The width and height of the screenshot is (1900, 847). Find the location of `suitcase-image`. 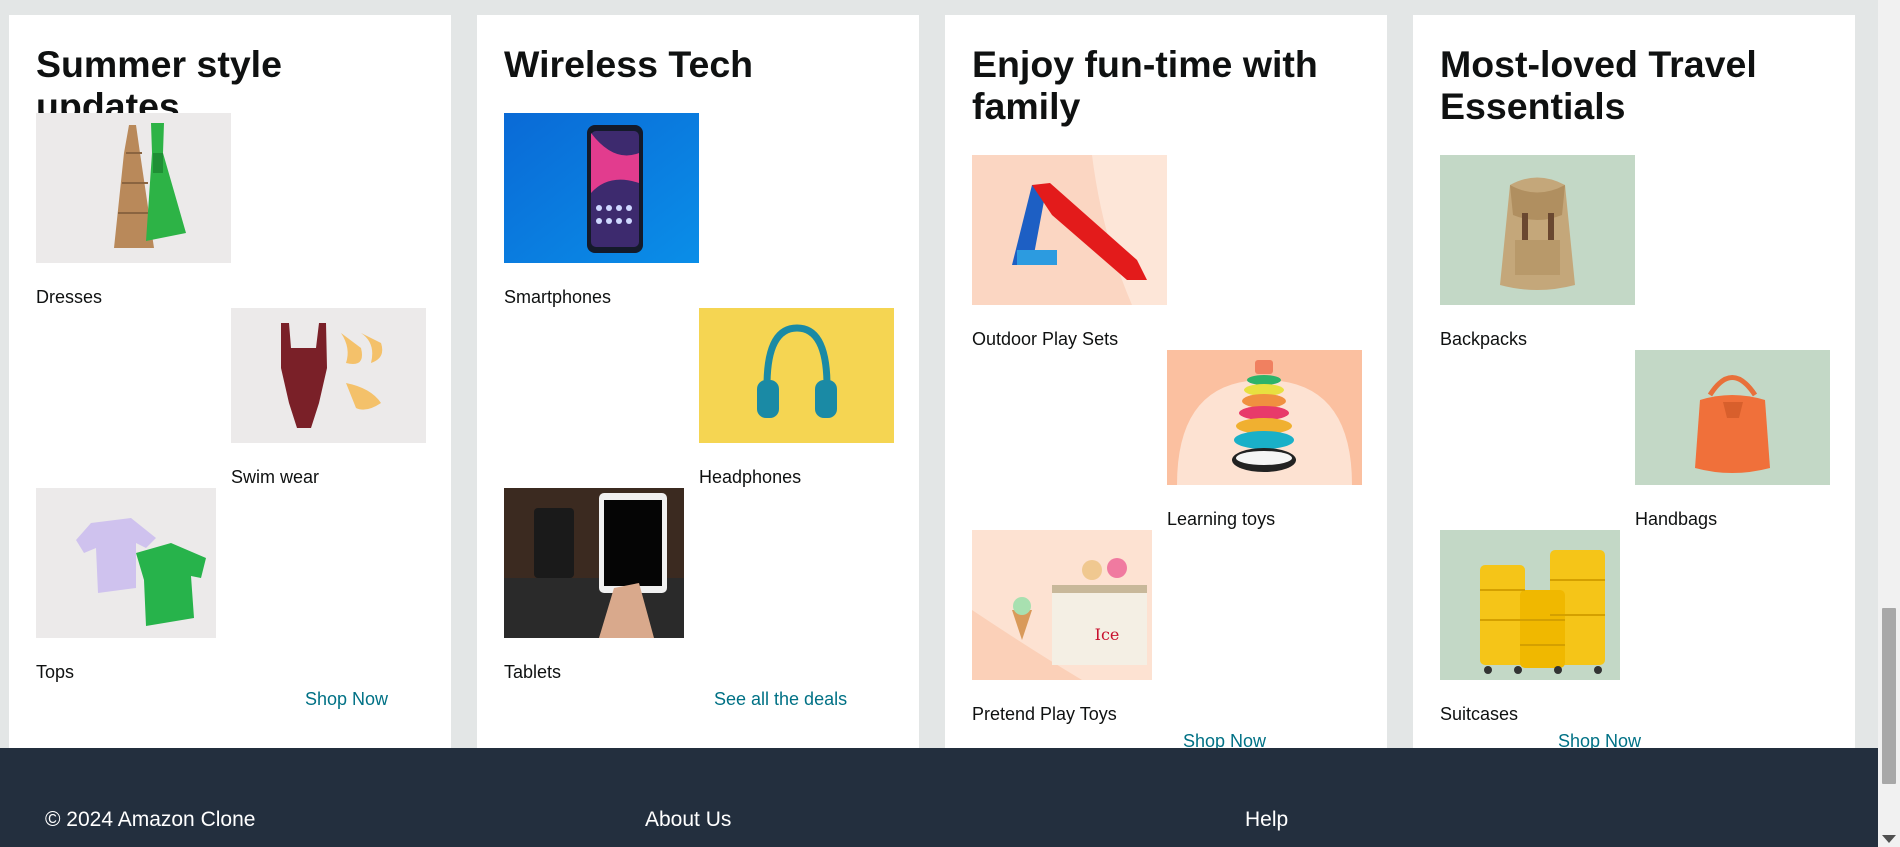

suitcase-image is located at coordinates (1530, 605).